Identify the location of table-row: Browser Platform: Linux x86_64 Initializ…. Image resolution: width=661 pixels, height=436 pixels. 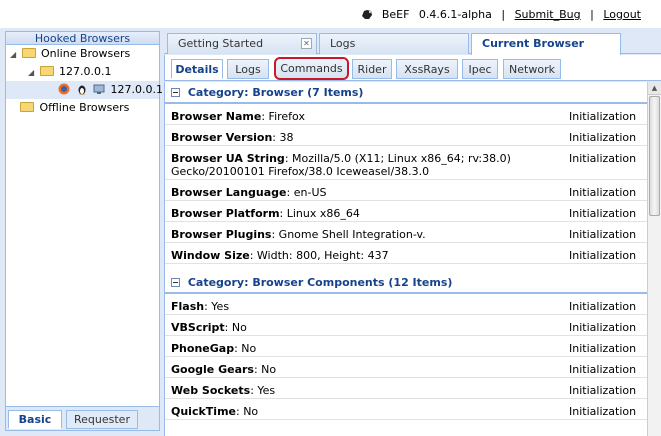
(406, 211).